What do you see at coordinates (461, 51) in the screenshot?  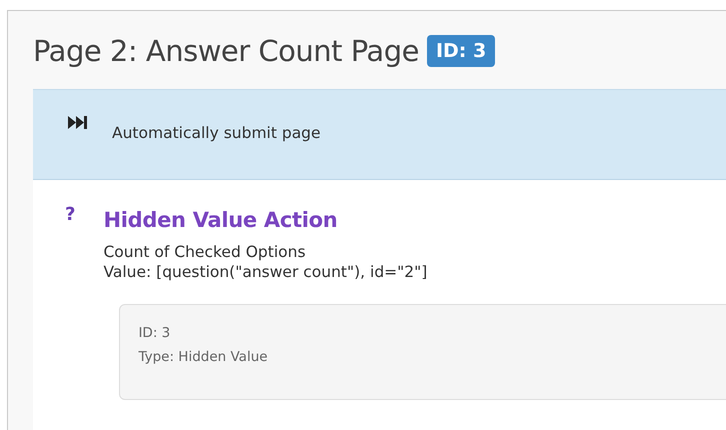 I see `id-badge: ID: 3` at bounding box center [461, 51].